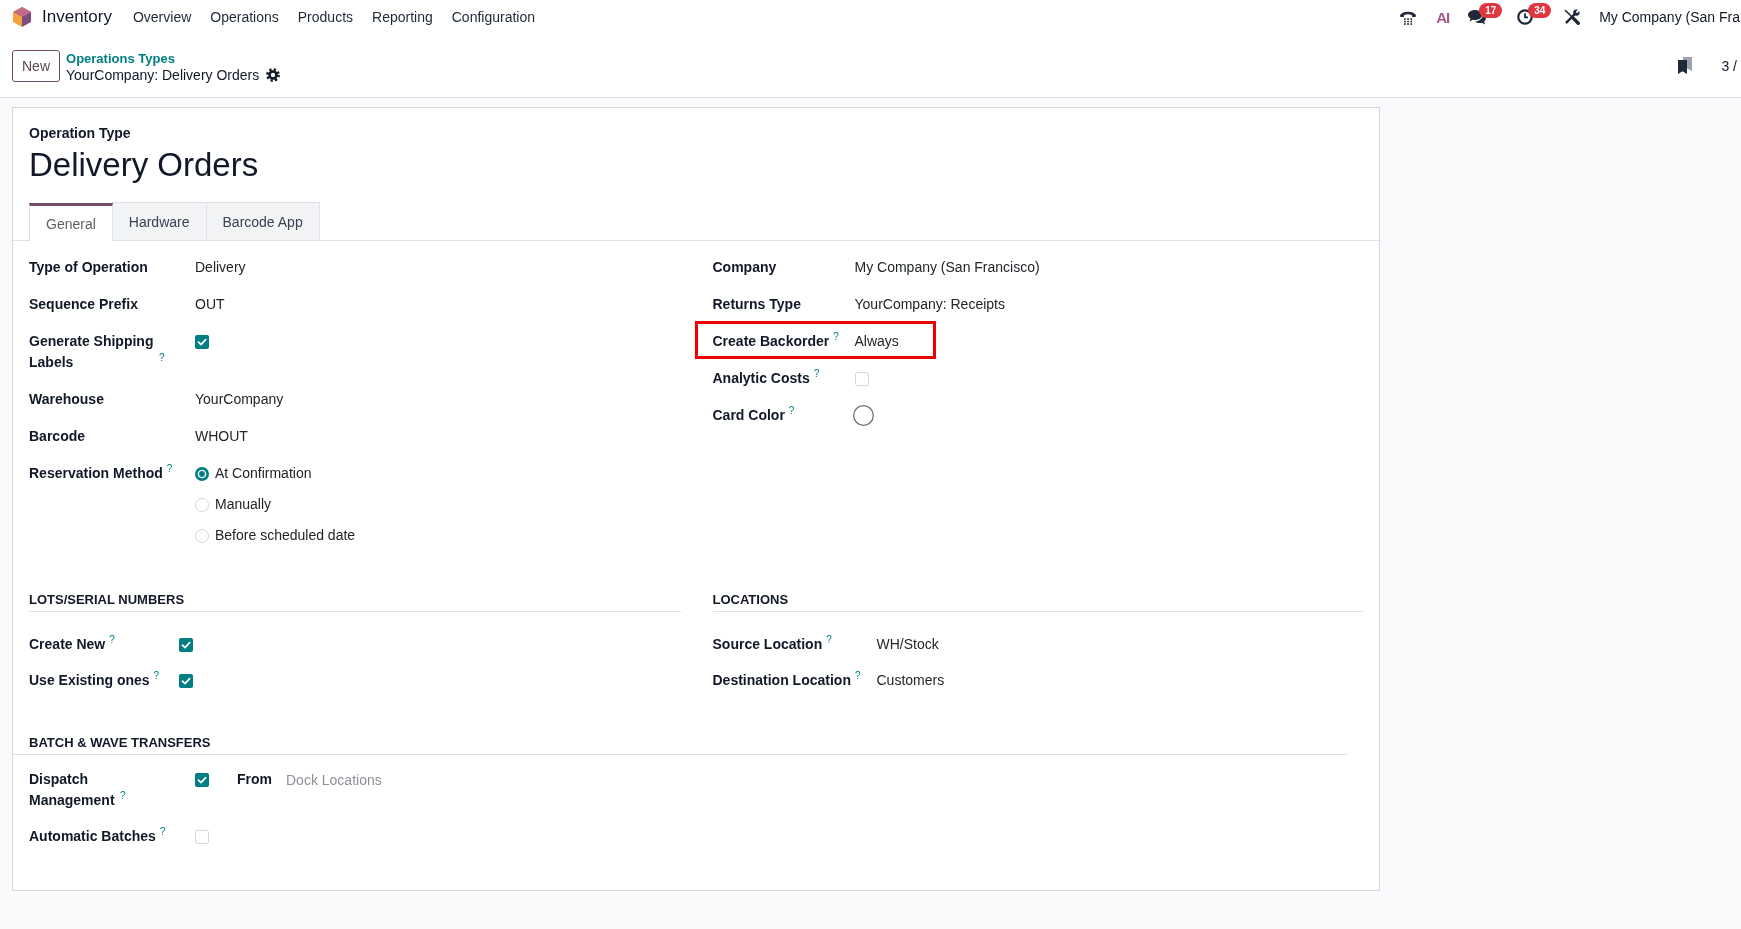 This screenshot has width=1741, height=929. I want to click on section-heading: BATCH & WAVE TRANSFERS, so click(120, 742).